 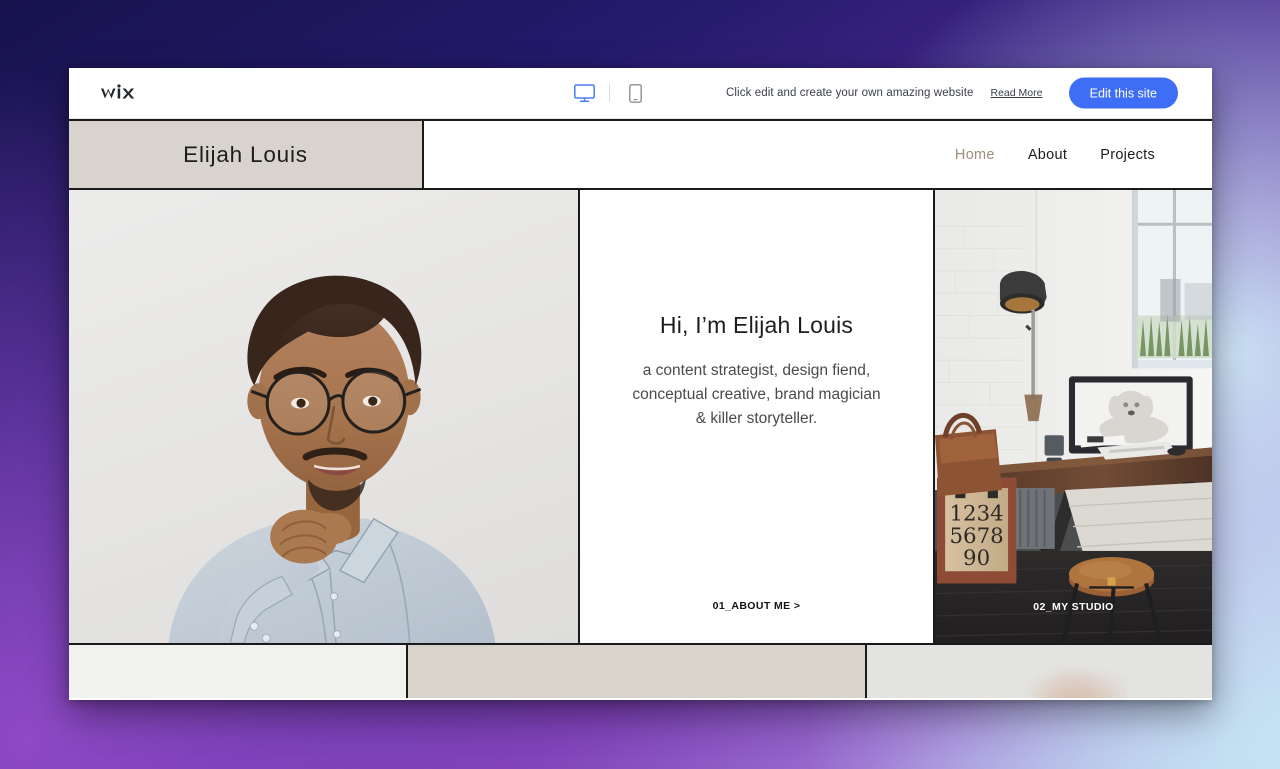 I want to click on intro-title: Hi, I’m Elijah Louis, so click(x=756, y=325).